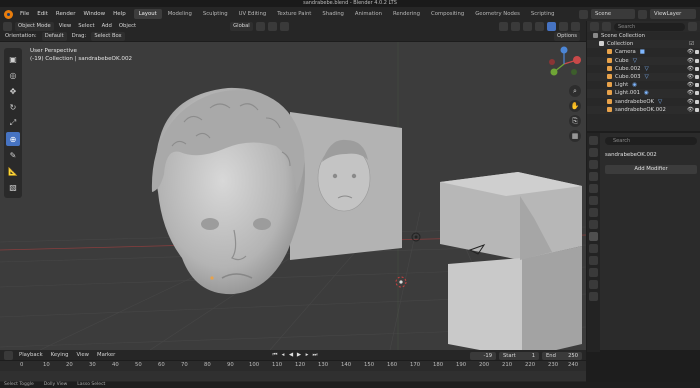 Image resolution: width=700 pixels, height=388 pixels. I want to click on drag-selector: Select Box, so click(108, 36).